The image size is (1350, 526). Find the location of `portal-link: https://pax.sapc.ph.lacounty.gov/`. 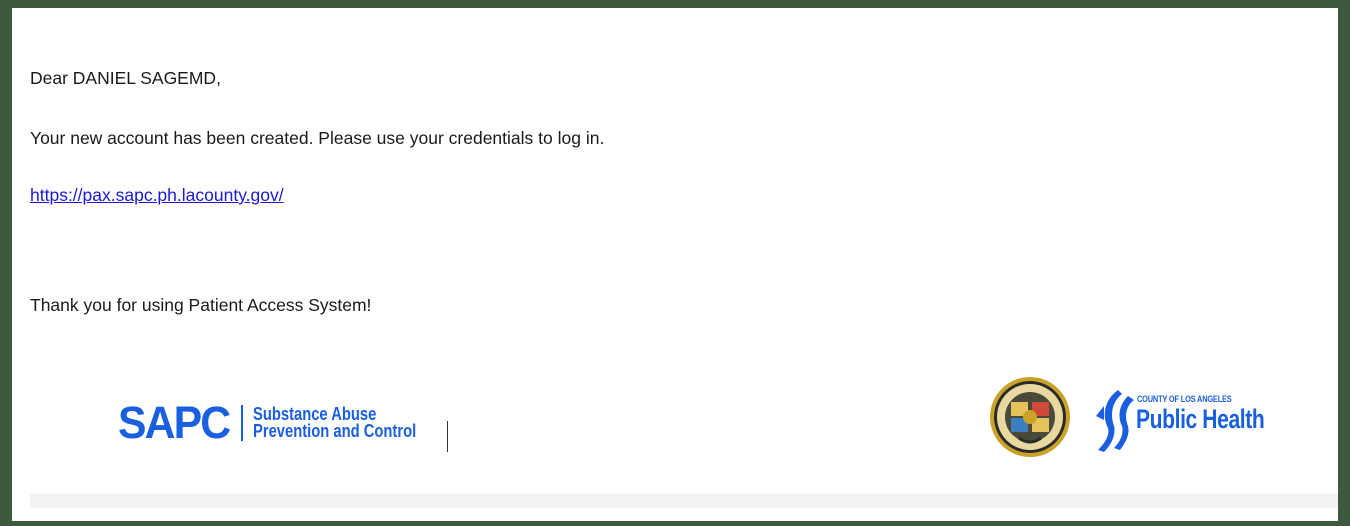

portal-link: https://pax.sapc.ph.lacounty.gov/ is located at coordinates (157, 195).